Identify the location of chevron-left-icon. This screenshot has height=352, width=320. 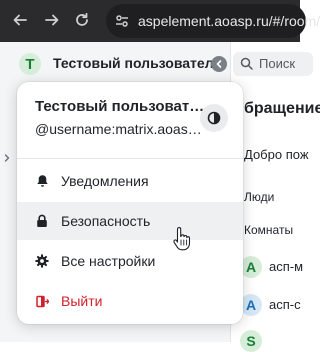
(219, 64).